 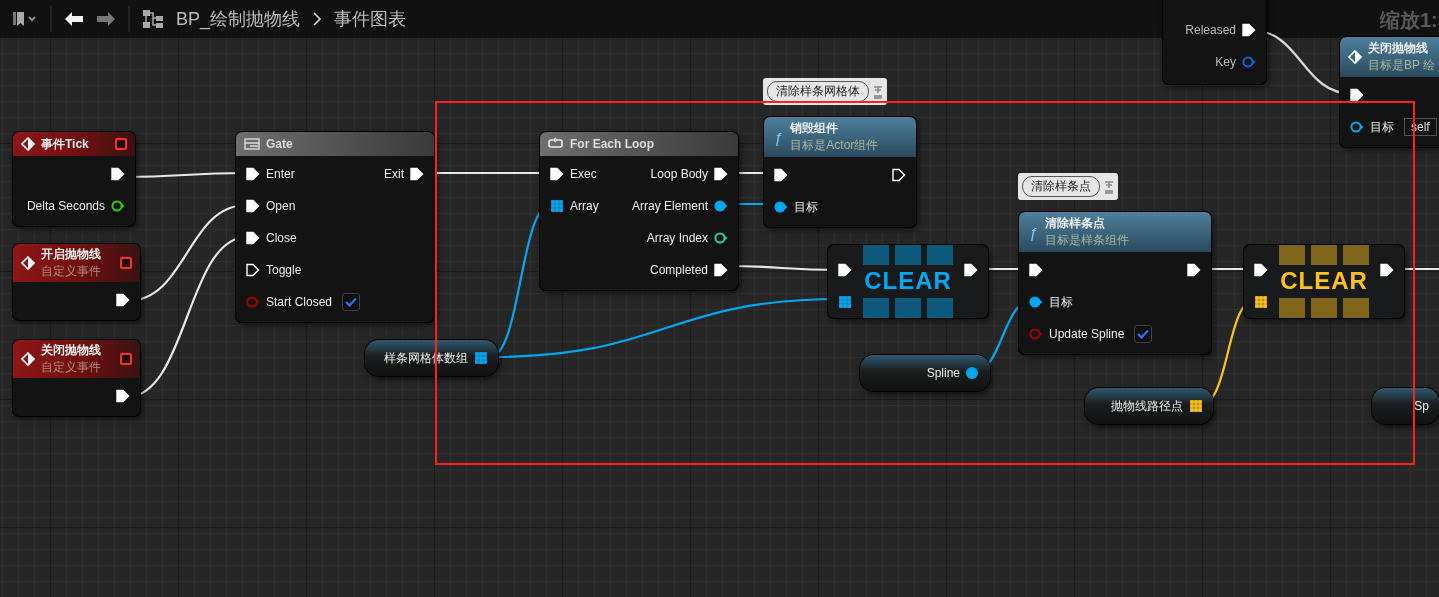 What do you see at coordinates (679, 174) in the screenshot?
I see `pin-label: Loop Body` at bounding box center [679, 174].